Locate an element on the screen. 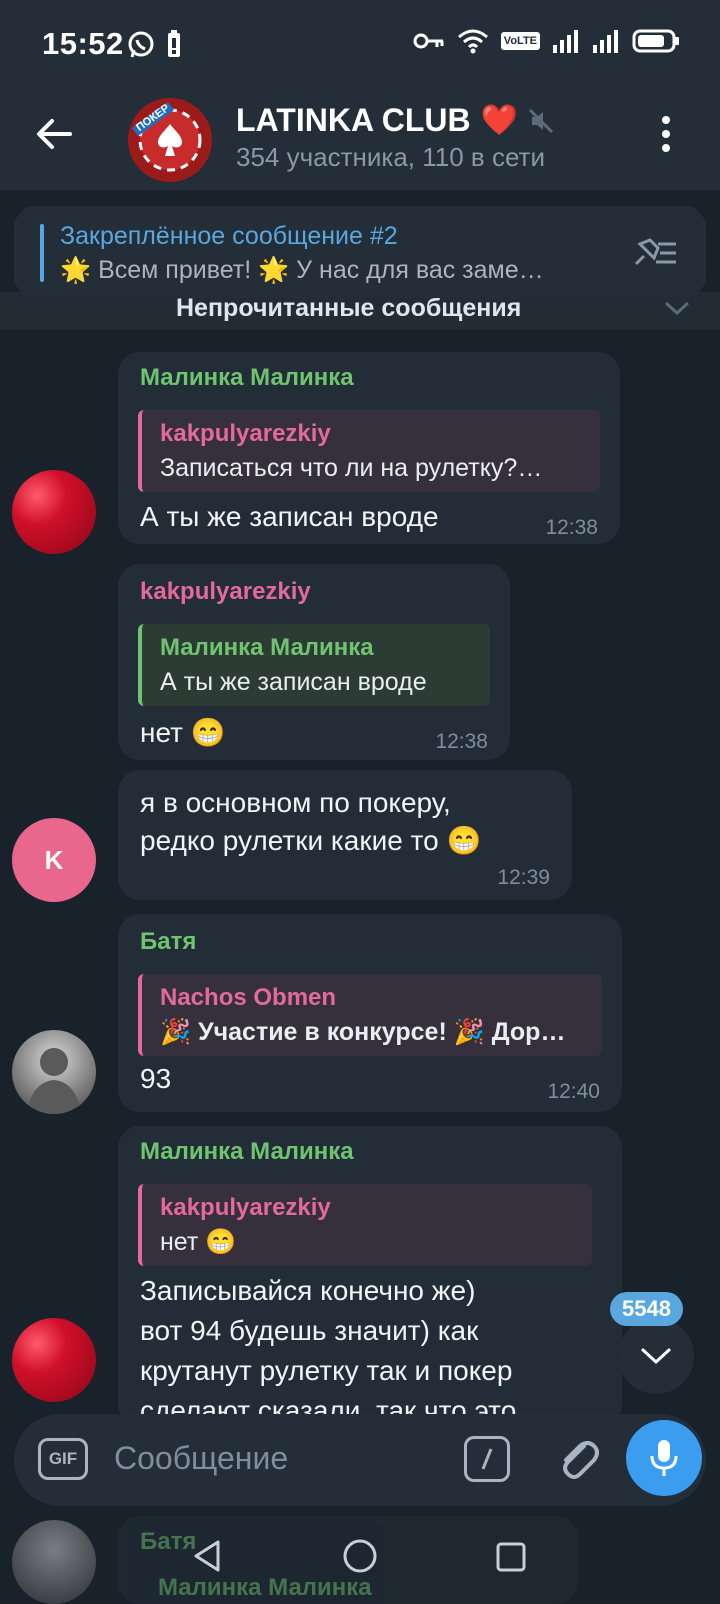  whatsapp-icon is located at coordinates (141, 44).